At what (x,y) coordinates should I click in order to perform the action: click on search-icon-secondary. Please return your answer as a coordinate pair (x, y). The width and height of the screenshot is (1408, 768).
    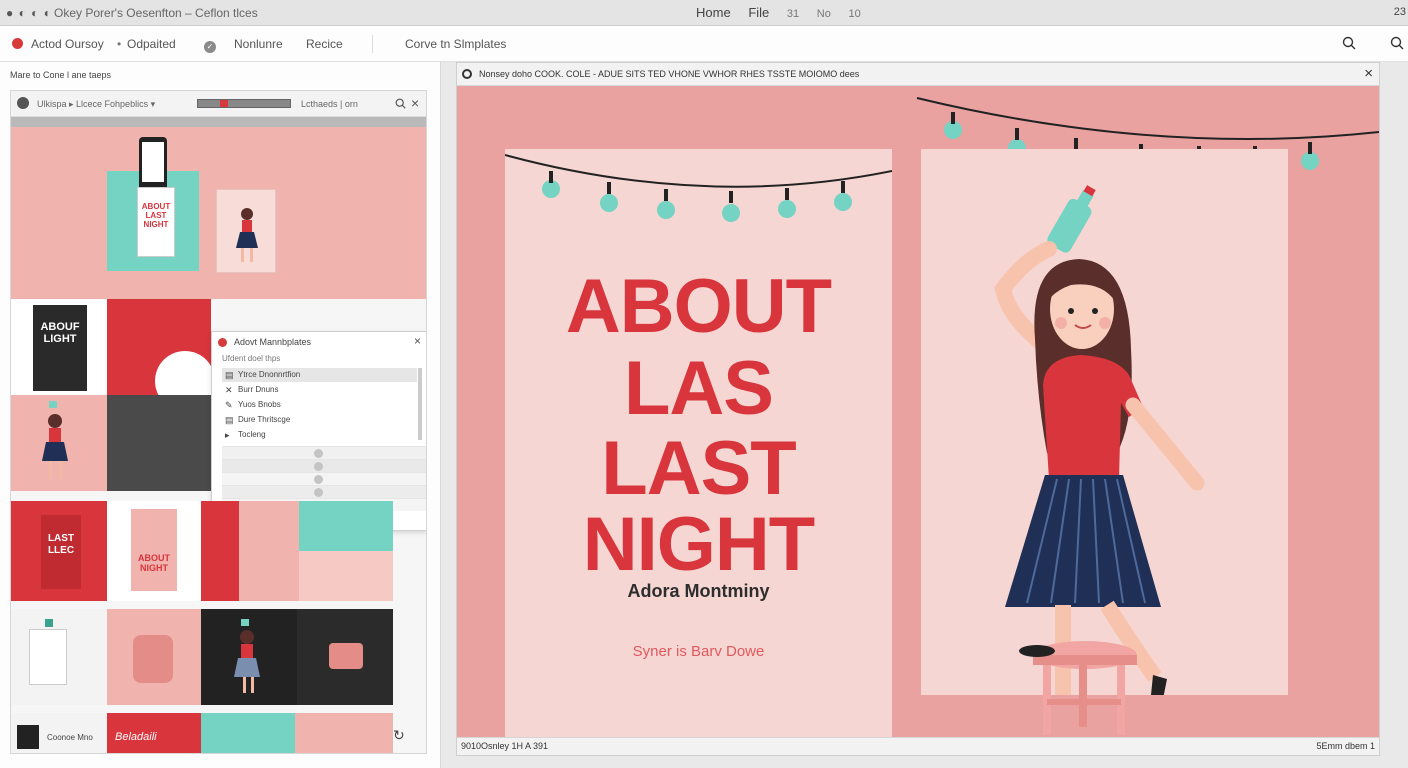
    Looking at the image, I should click on (1397, 43).